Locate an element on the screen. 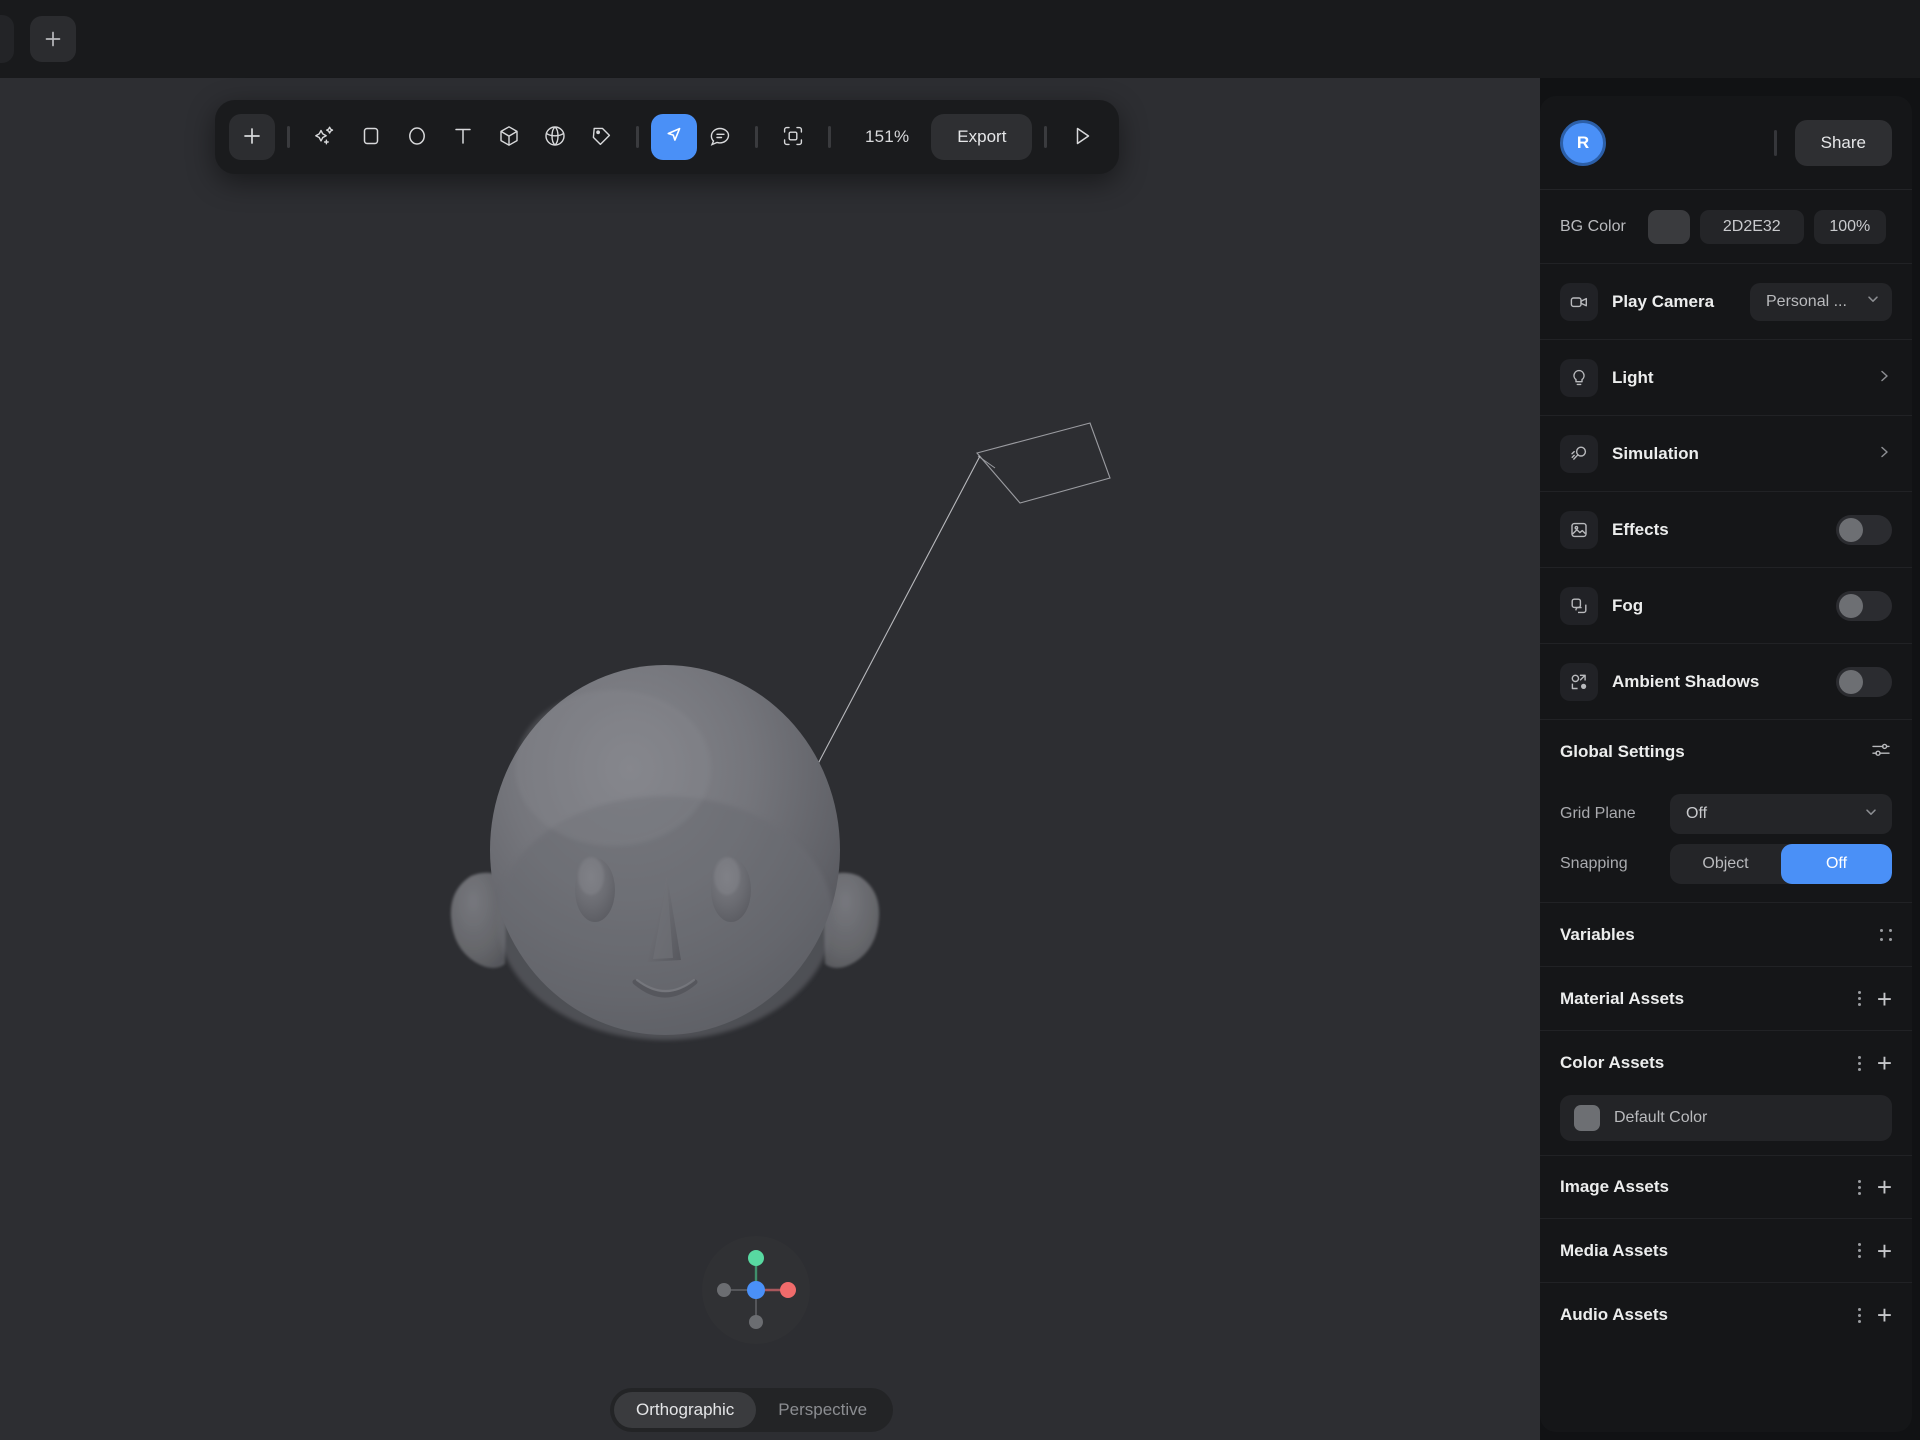 This screenshot has width=1920, height=1440. head-3d-model is located at coordinates (665, 848).